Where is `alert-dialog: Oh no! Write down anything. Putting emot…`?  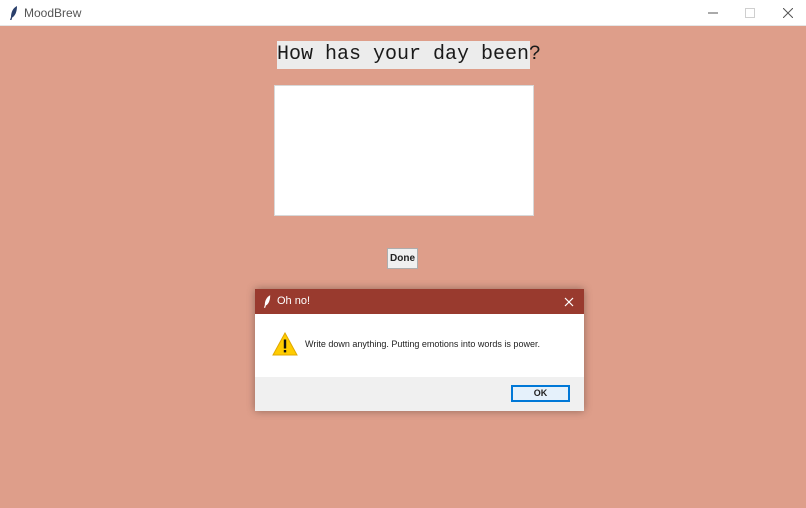 alert-dialog: Oh no! Write down anything. Putting emot… is located at coordinates (419, 350).